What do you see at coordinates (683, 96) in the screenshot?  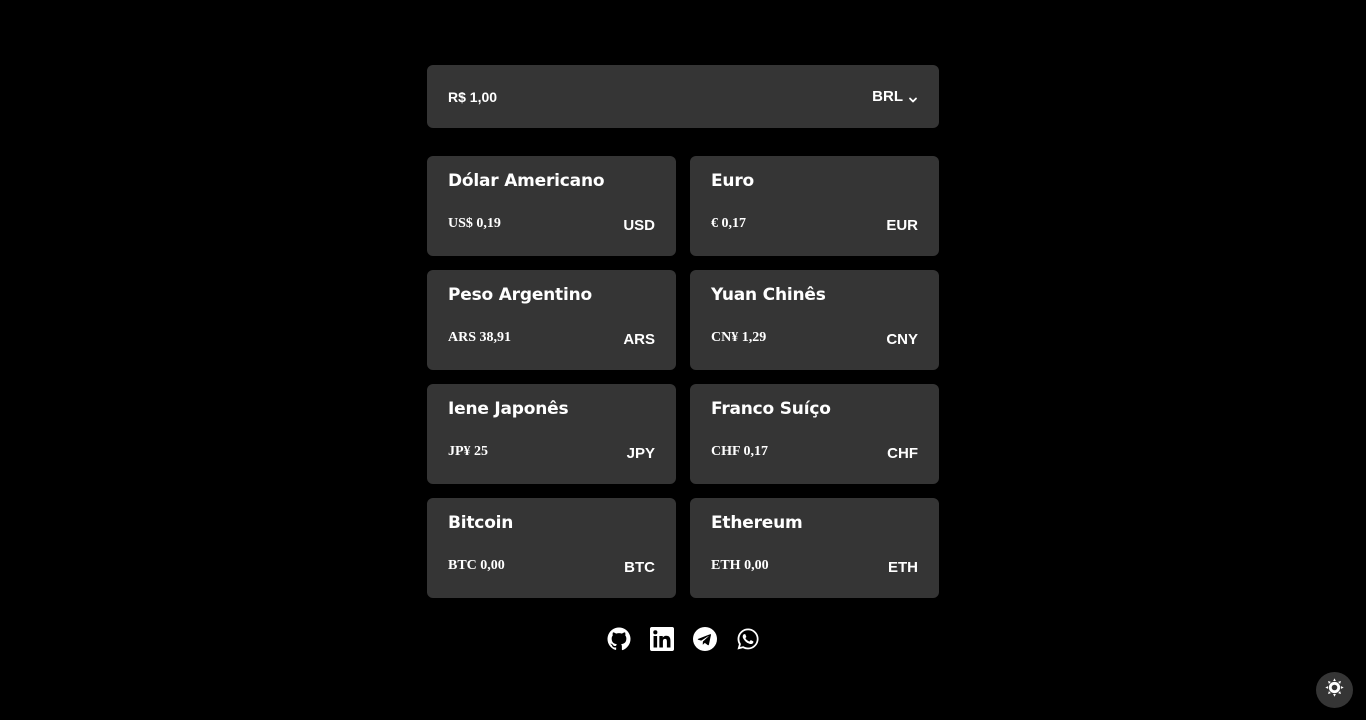 I see `amount-input-bar: R$ 1,00 BRL` at bounding box center [683, 96].